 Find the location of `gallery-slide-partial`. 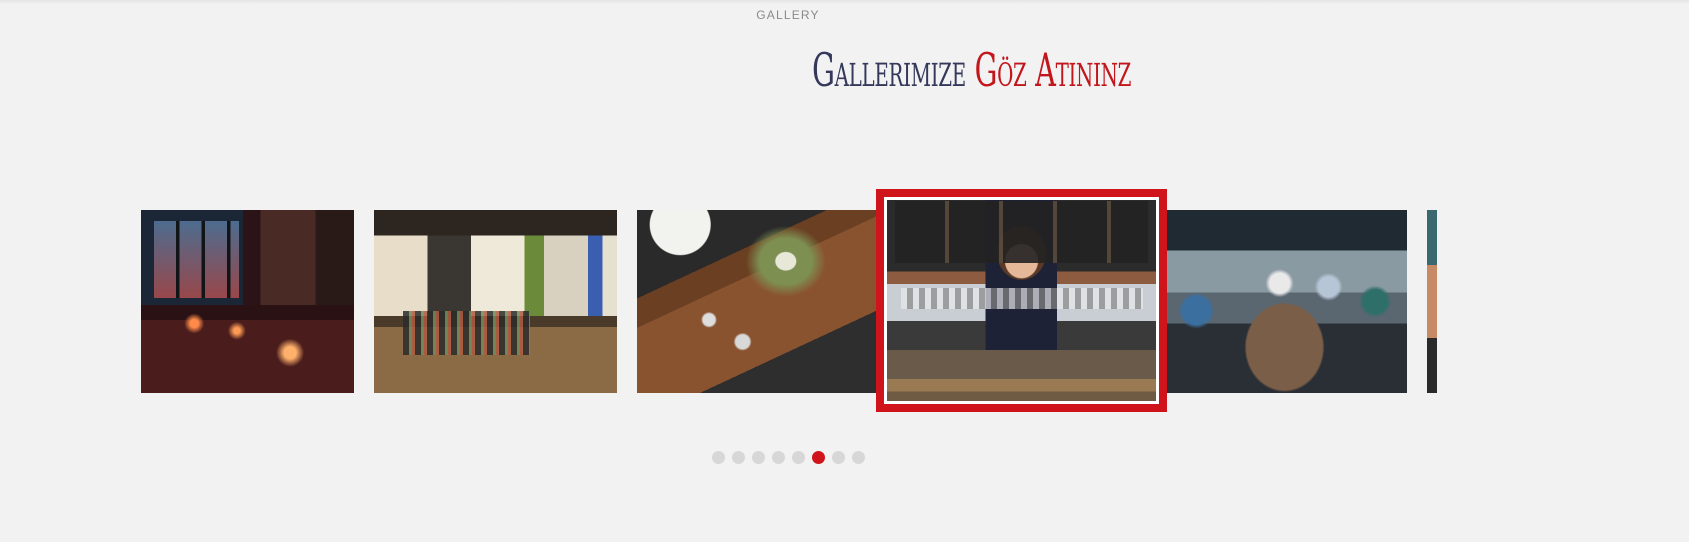

gallery-slide-partial is located at coordinates (1432, 301).